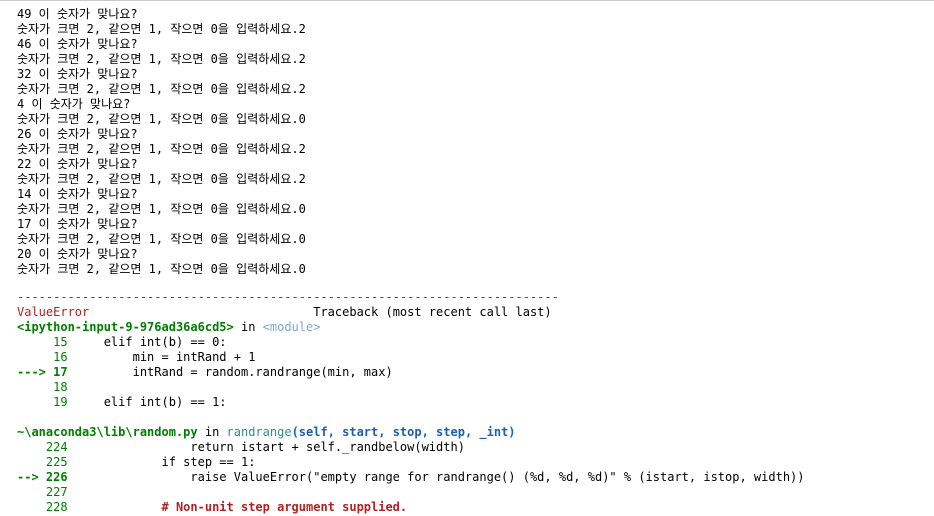  I want to click on line-number: 19, so click(42, 402).